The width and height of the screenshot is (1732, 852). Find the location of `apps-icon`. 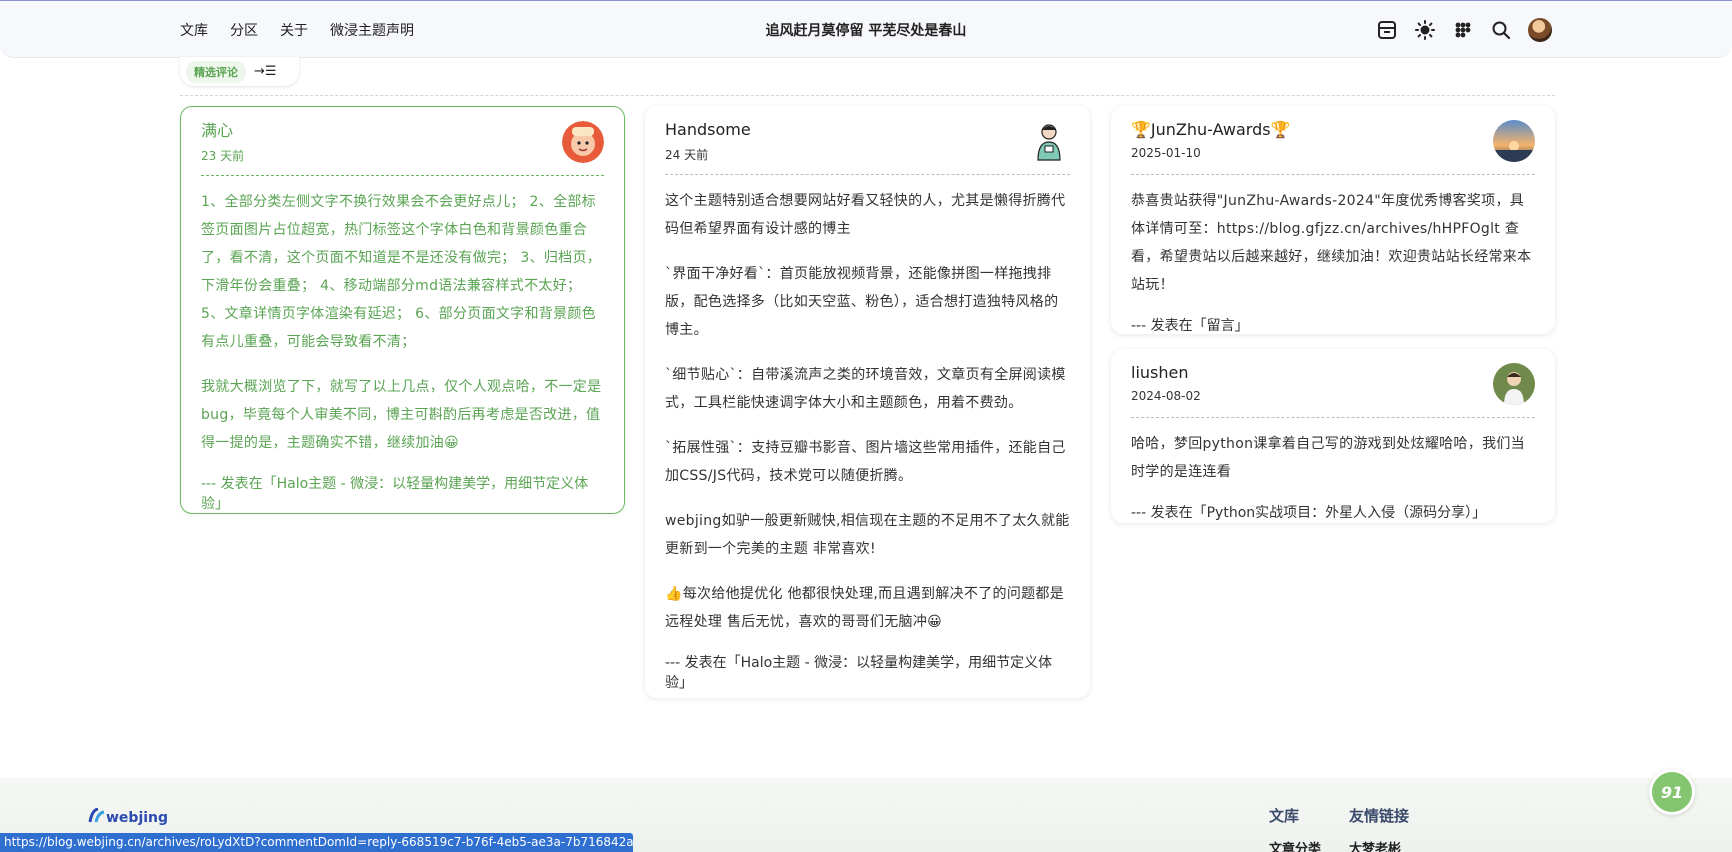

apps-icon is located at coordinates (1463, 30).